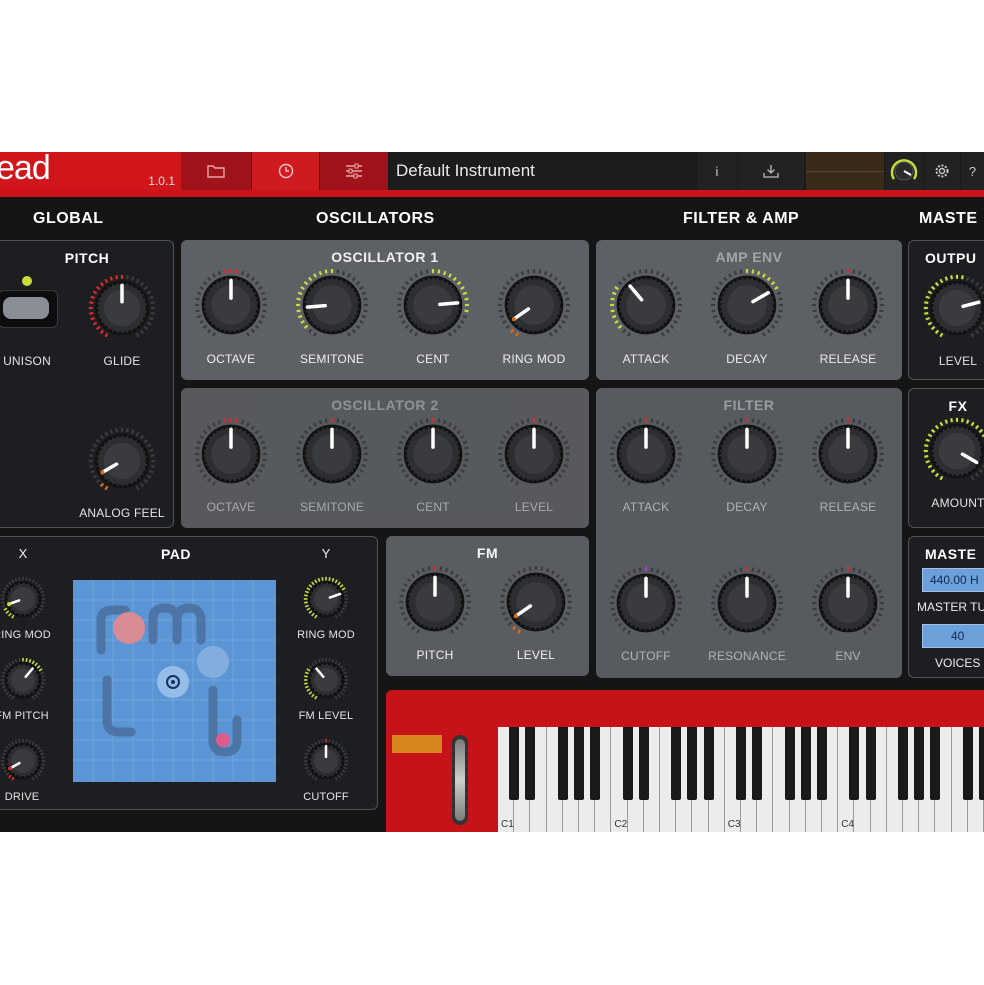 The image size is (984, 985). I want to click on oscillator-1-title: OSCILLATOR 1, so click(385, 257).